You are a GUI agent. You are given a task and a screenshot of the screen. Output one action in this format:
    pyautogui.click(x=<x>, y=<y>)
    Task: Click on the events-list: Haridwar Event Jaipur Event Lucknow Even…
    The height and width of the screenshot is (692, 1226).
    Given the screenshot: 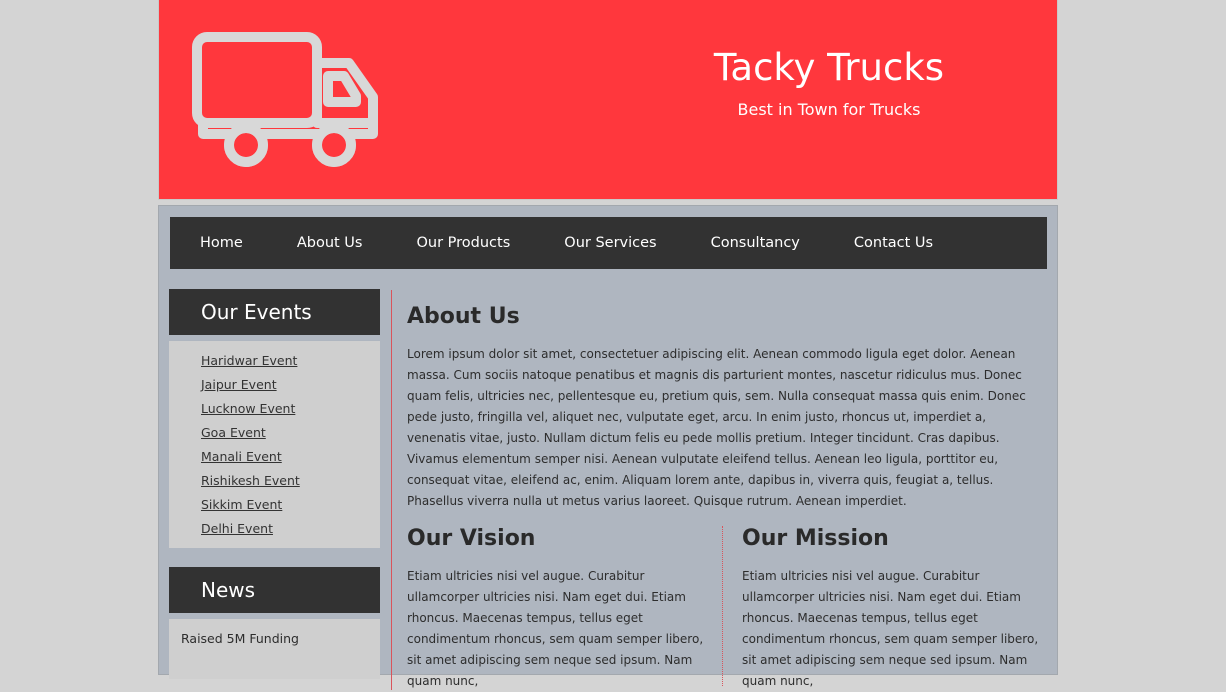 What is the action you would take?
    pyautogui.click(x=274, y=444)
    